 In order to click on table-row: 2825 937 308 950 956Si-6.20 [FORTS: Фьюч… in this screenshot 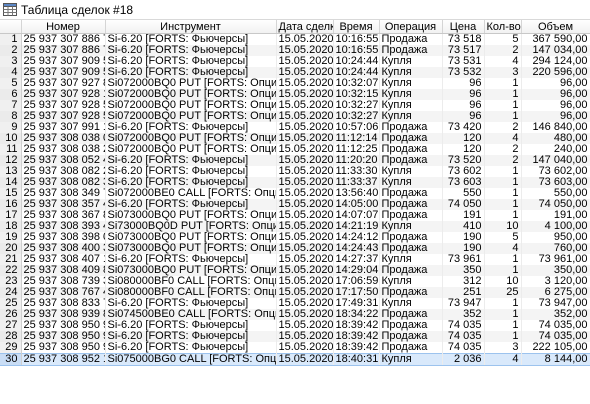, I will do `click(295, 336)`.